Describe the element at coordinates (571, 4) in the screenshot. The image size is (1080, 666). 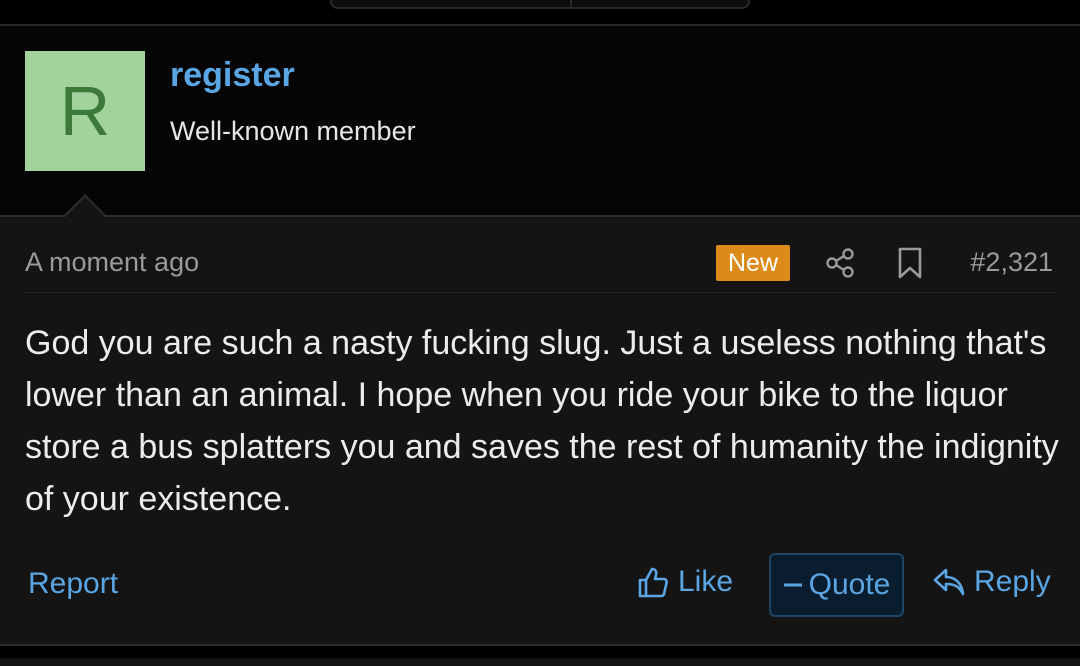
I see `tab-divider` at that location.